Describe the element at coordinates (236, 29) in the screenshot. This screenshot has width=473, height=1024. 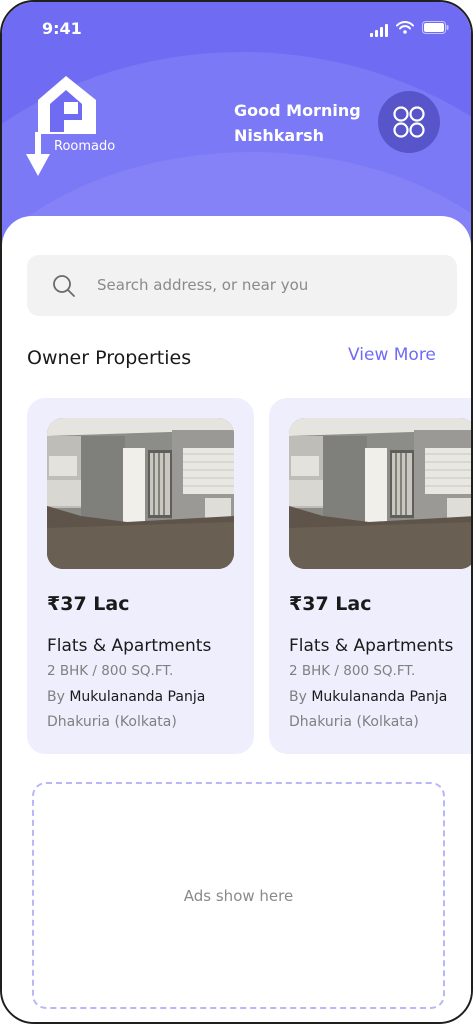
I see `status-bar: 9:41` at that location.